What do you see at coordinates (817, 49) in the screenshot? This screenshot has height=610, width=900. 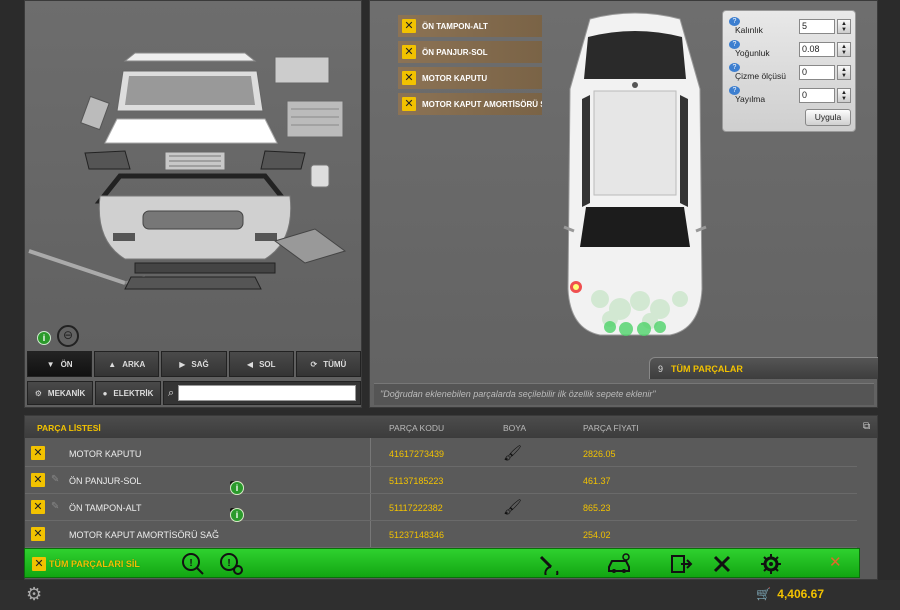 I see `density-field: 0.08` at bounding box center [817, 49].